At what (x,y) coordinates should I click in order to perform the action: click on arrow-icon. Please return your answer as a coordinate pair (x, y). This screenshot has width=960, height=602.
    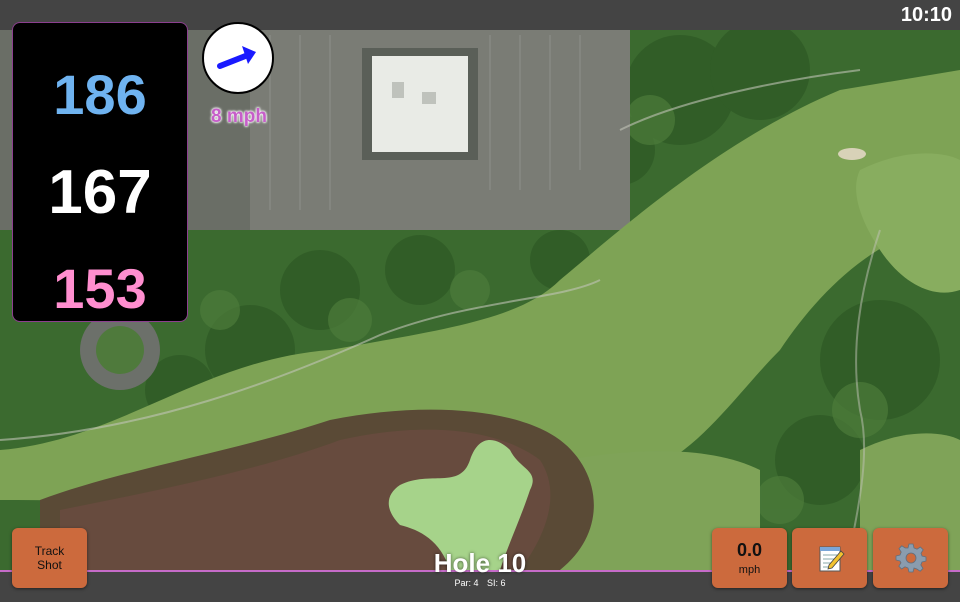
    Looking at the image, I should click on (236, 57).